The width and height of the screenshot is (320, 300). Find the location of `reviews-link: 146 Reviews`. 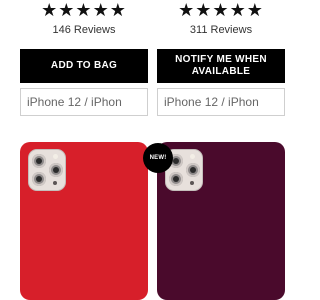

reviews-link: 146 Reviews is located at coordinates (84, 30).